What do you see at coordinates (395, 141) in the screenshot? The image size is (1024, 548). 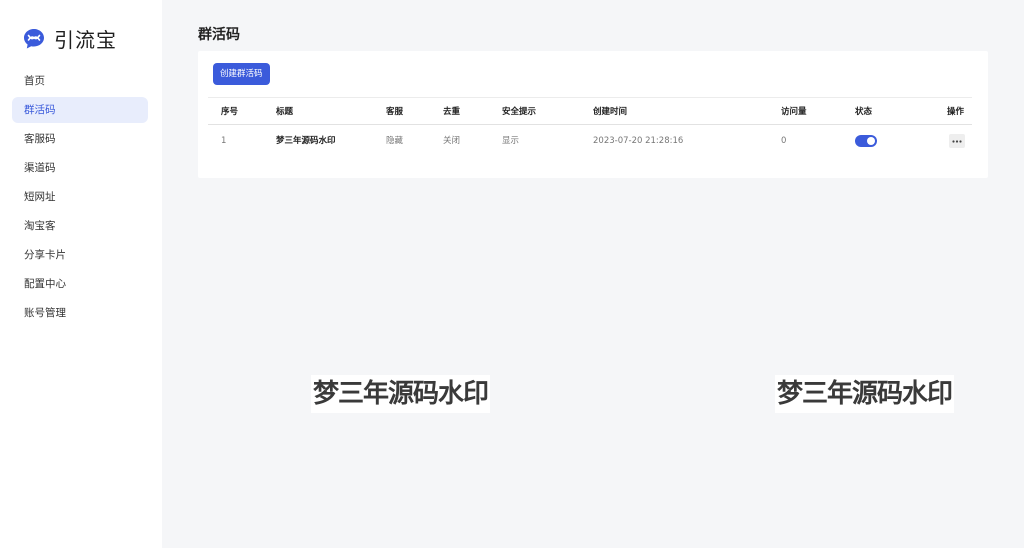 I see `row-customer-service: 隐藏` at bounding box center [395, 141].